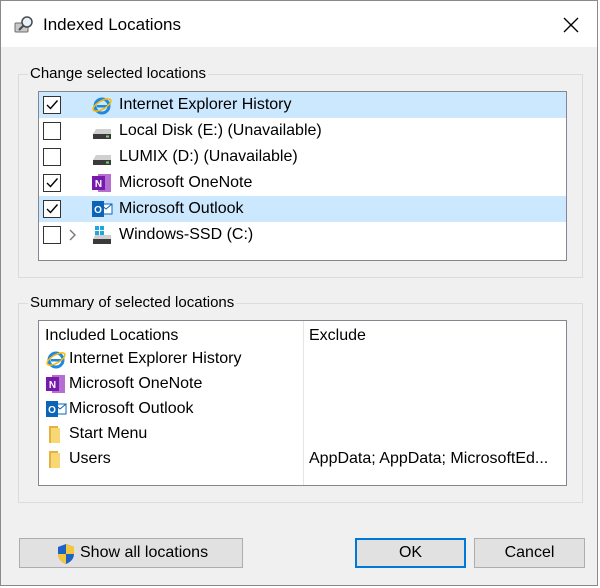  What do you see at coordinates (90, 458) in the screenshot?
I see `included-location-label: Users` at bounding box center [90, 458].